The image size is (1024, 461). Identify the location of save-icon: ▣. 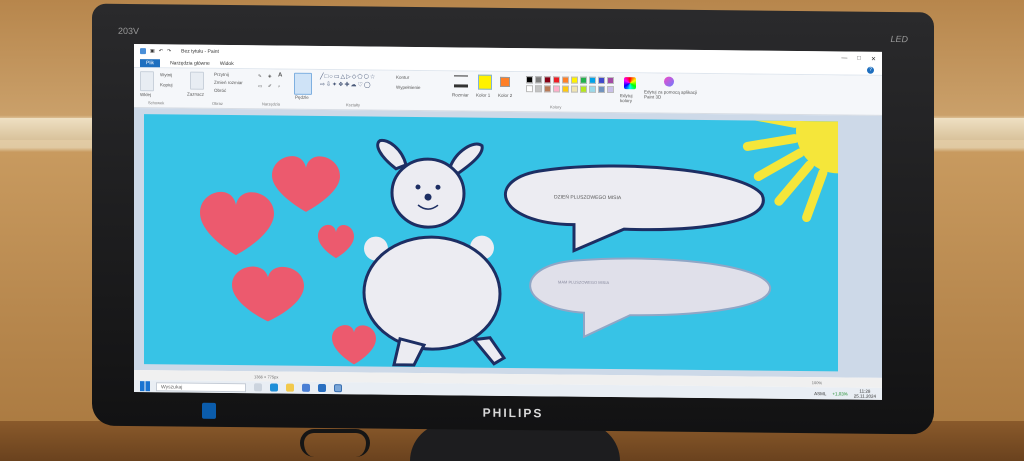
(152, 51).